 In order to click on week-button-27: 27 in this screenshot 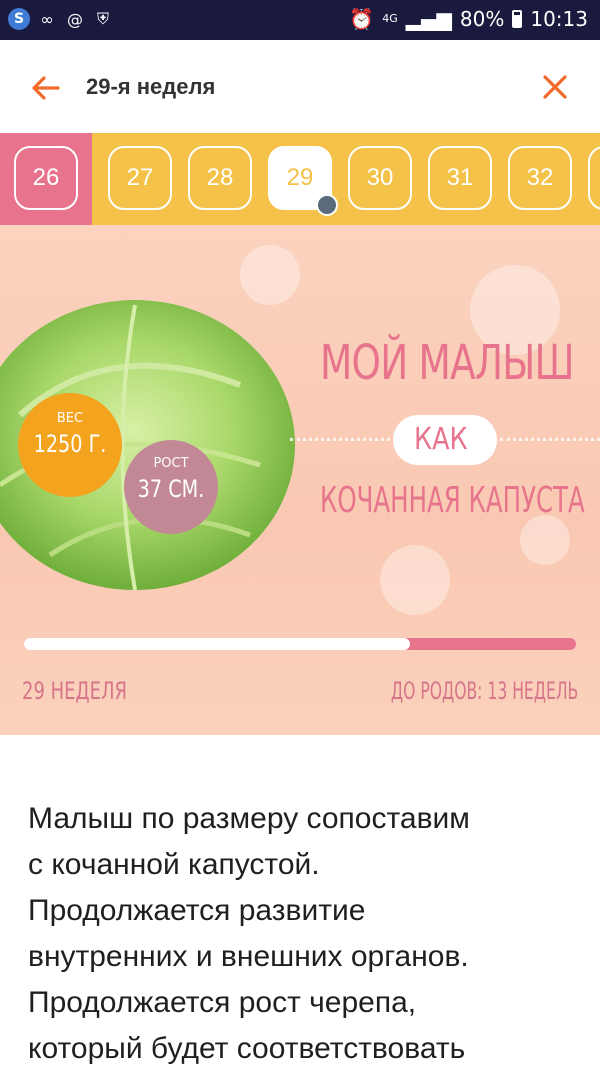, I will do `click(140, 178)`.